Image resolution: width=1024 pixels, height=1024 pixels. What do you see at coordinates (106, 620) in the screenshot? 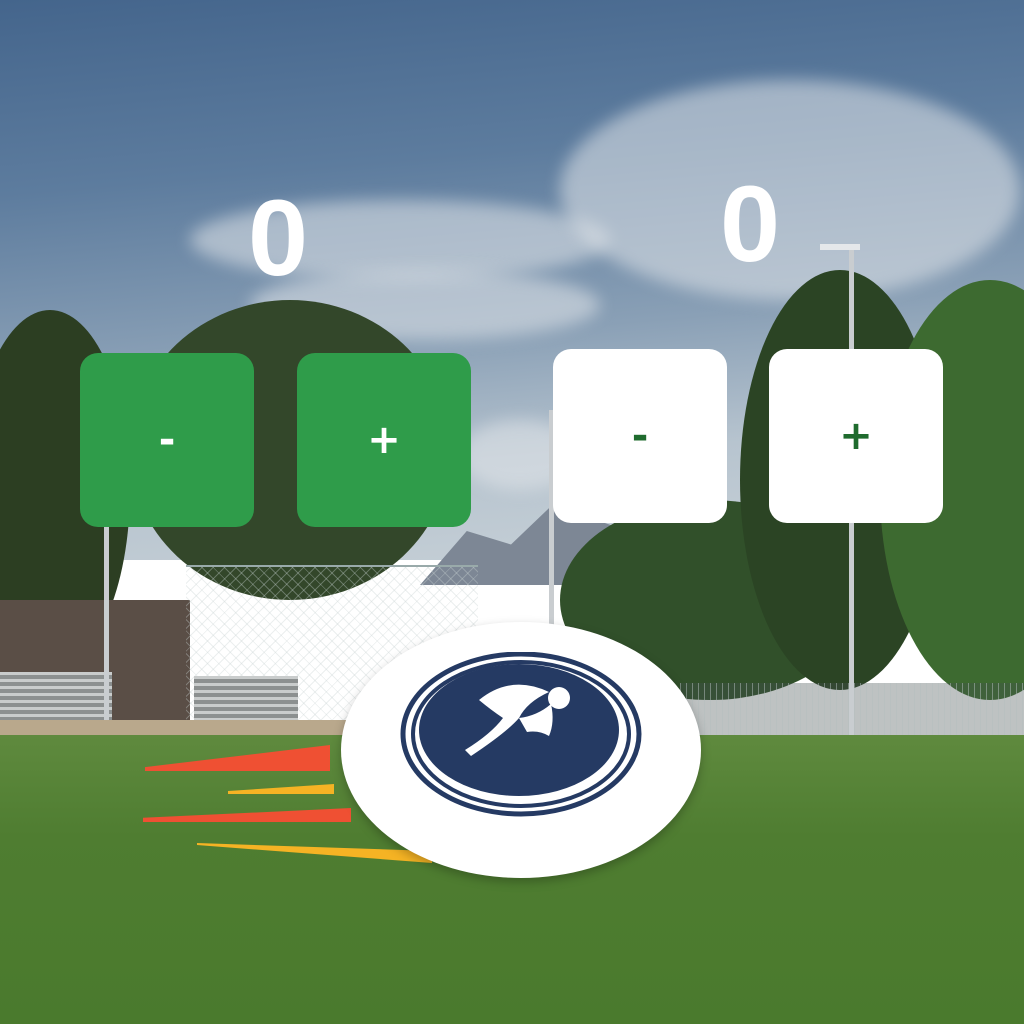
I see `light-pole` at bounding box center [106, 620].